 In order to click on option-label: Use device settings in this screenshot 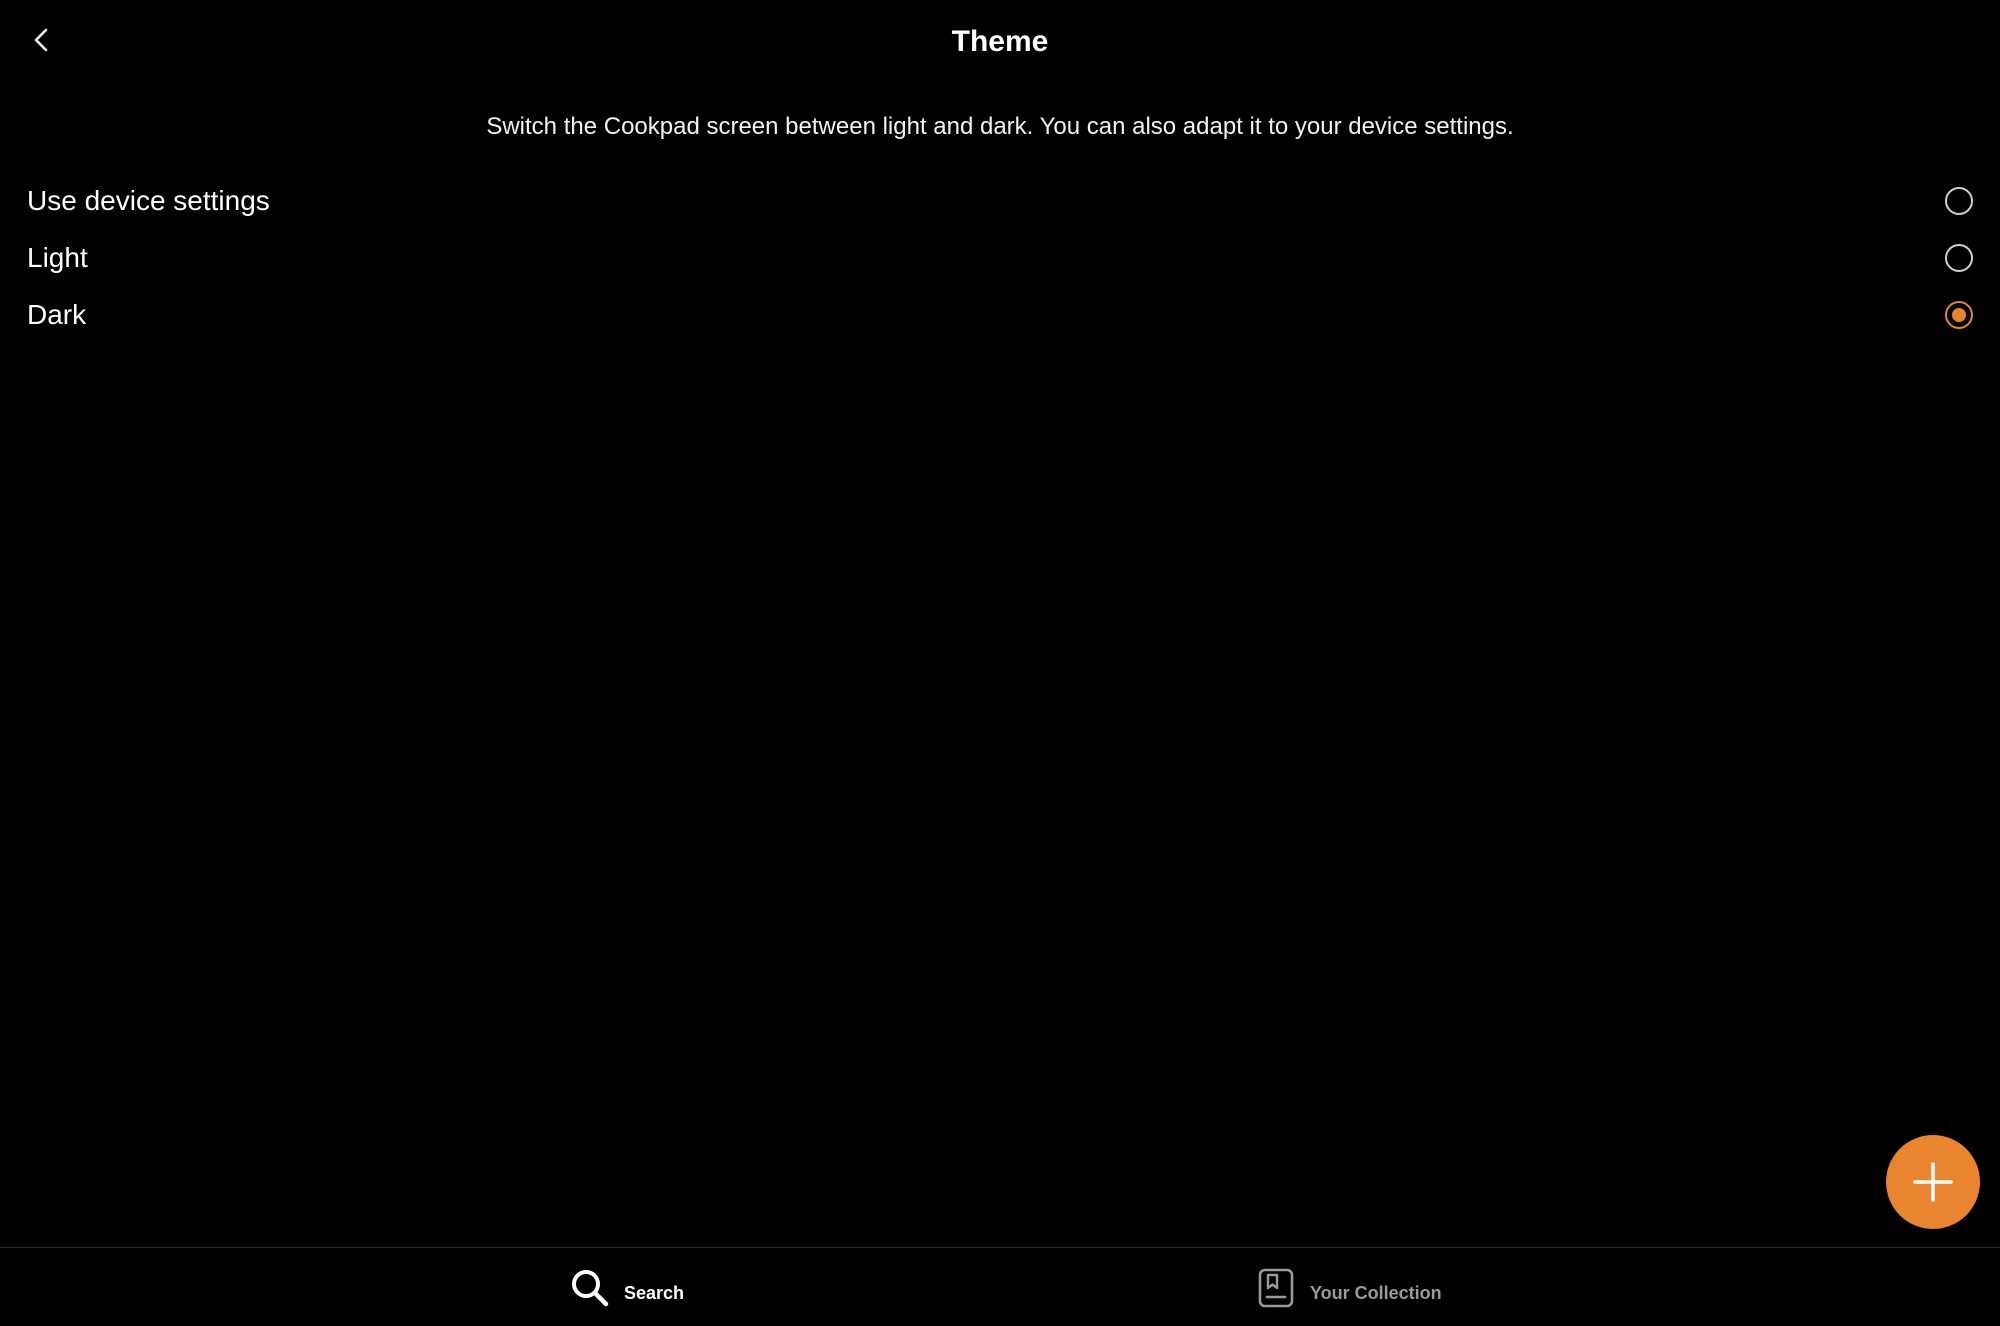, I will do `click(148, 200)`.